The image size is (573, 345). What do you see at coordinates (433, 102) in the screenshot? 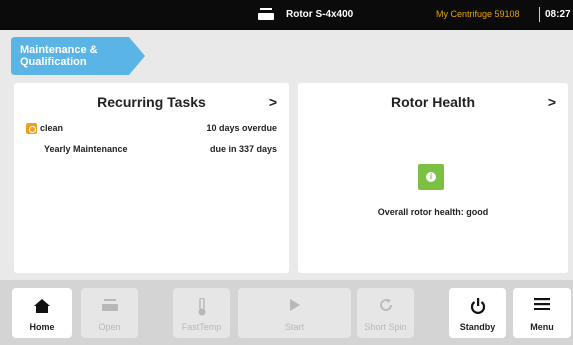
I see `rotor-health-title: Rotor Health` at bounding box center [433, 102].